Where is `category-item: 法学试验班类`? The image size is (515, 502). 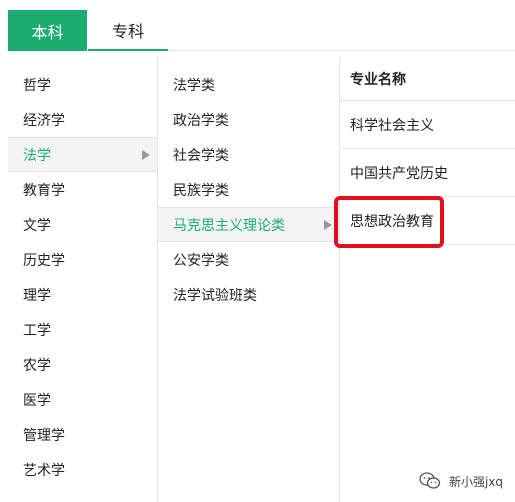
category-item: 法学试验班类 is located at coordinates (248, 294).